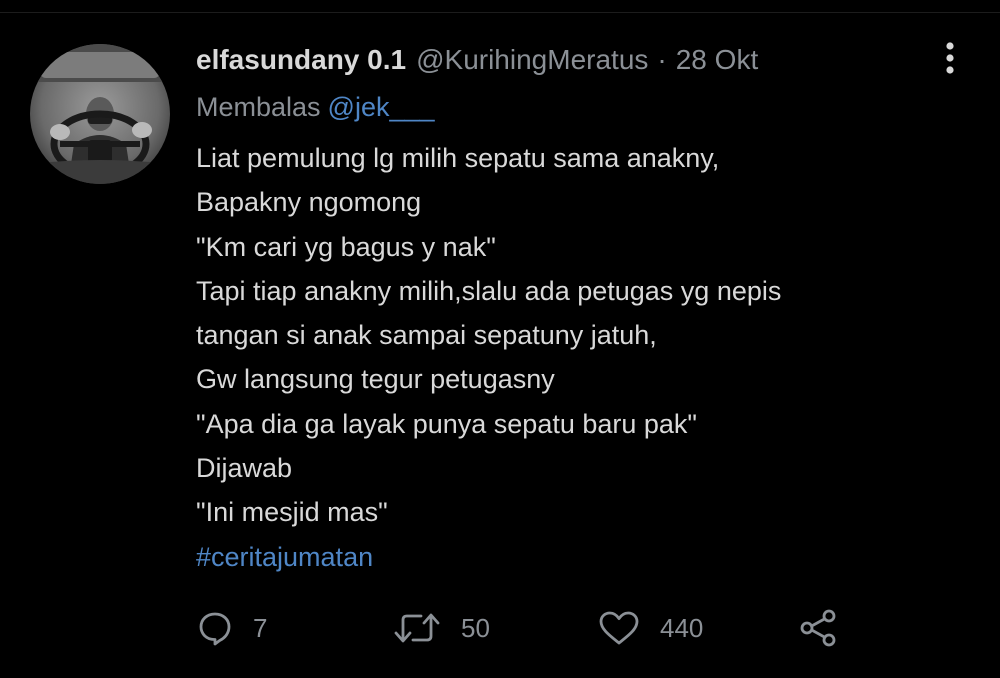 Image resolution: width=1000 pixels, height=678 pixels. I want to click on share-button, so click(818, 628).